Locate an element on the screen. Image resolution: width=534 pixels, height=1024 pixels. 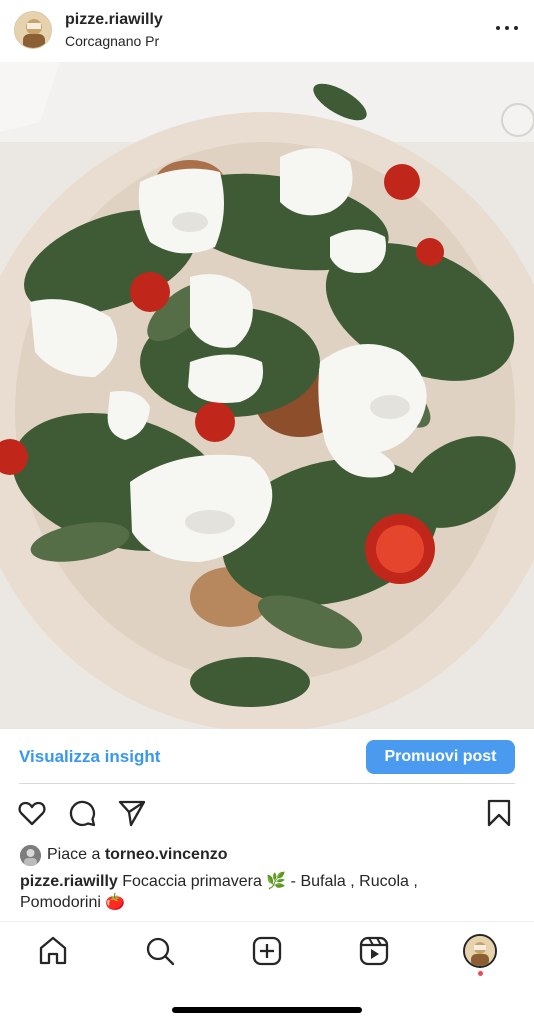
notification-dot is located at coordinates (480, 973).